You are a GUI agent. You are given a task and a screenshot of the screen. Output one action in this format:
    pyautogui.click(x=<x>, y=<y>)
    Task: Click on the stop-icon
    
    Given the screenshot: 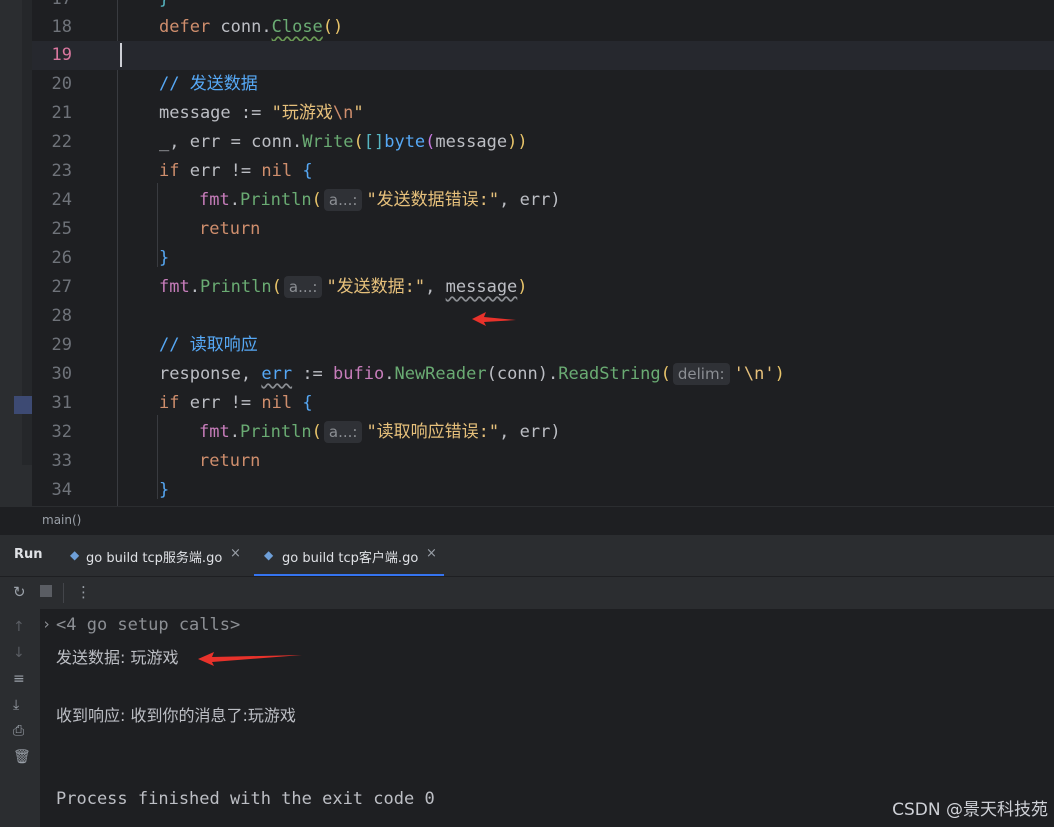 What is the action you would take?
    pyautogui.click(x=46, y=591)
    